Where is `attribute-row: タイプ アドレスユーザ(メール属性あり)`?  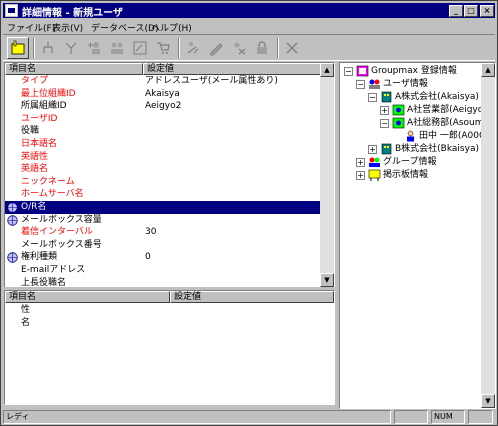 attribute-row: タイプ アドレスユーザ(メール属性あり) is located at coordinates (163, 81).